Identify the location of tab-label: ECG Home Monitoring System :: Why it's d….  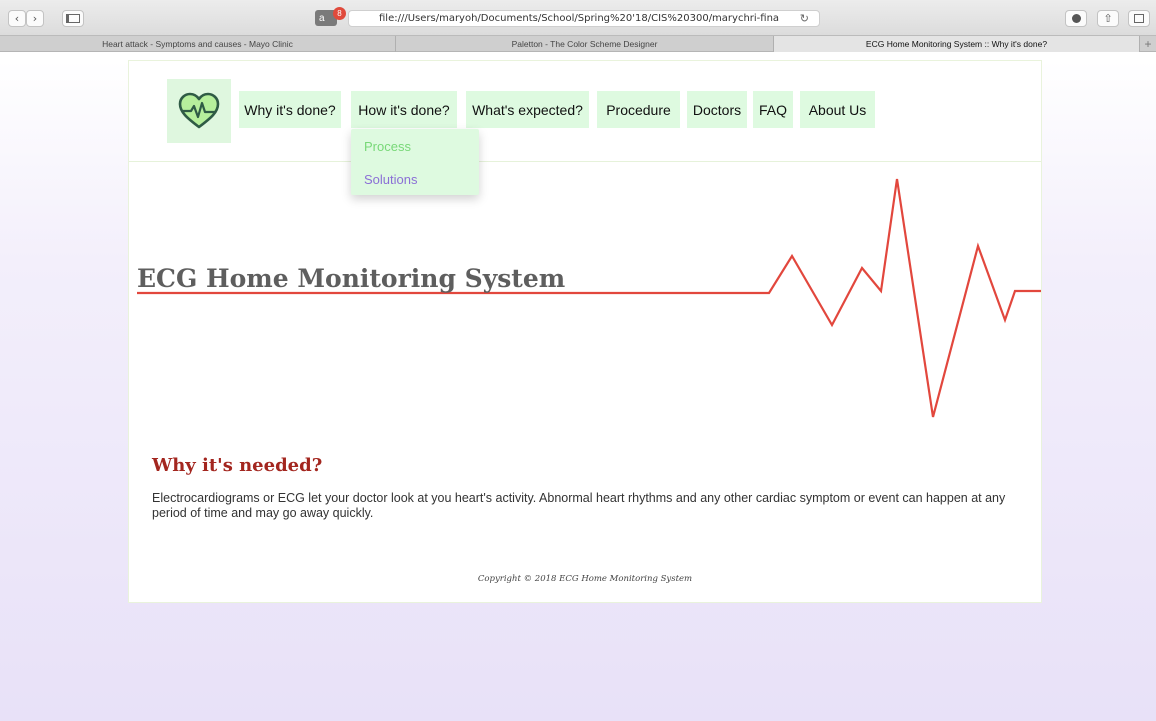
(956, 44).